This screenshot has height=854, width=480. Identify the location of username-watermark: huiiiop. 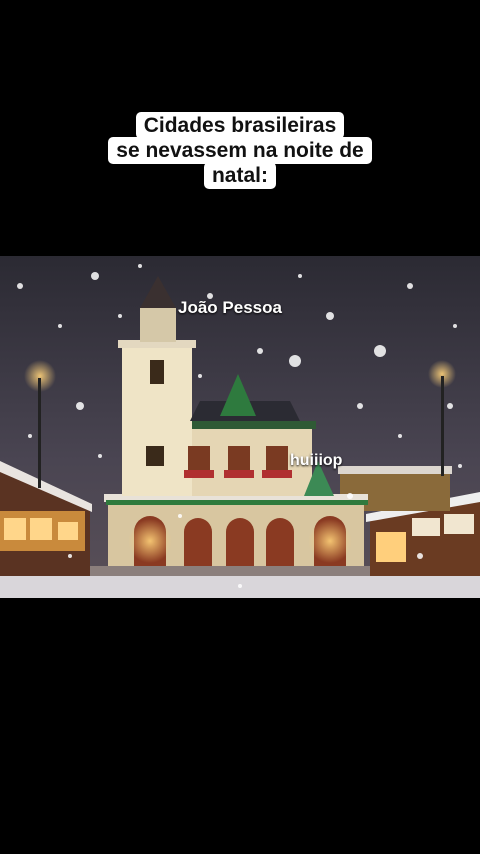
(316, 460).